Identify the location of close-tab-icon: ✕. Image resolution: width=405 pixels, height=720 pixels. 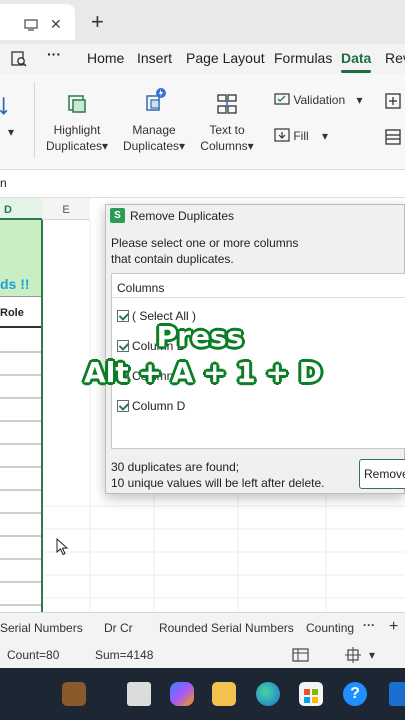
(56, 24).